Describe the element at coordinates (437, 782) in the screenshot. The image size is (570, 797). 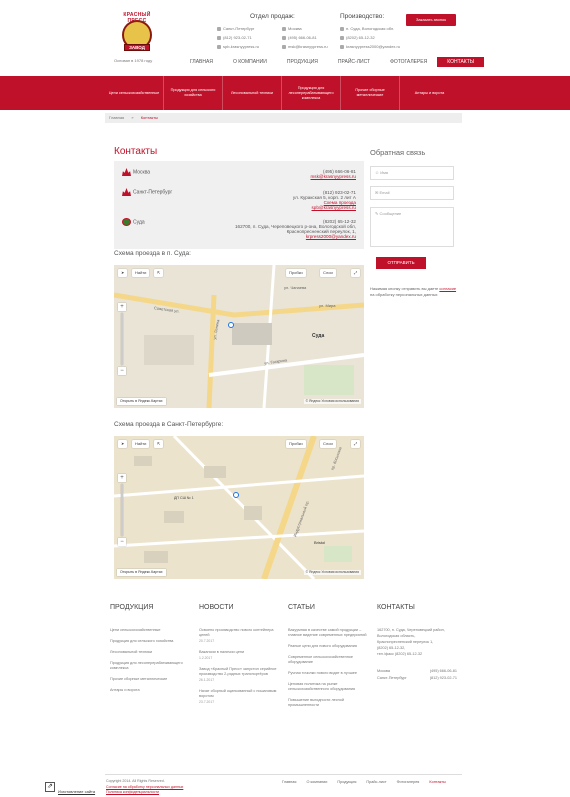
I see `footer-menu-item: Контакты` at that location.